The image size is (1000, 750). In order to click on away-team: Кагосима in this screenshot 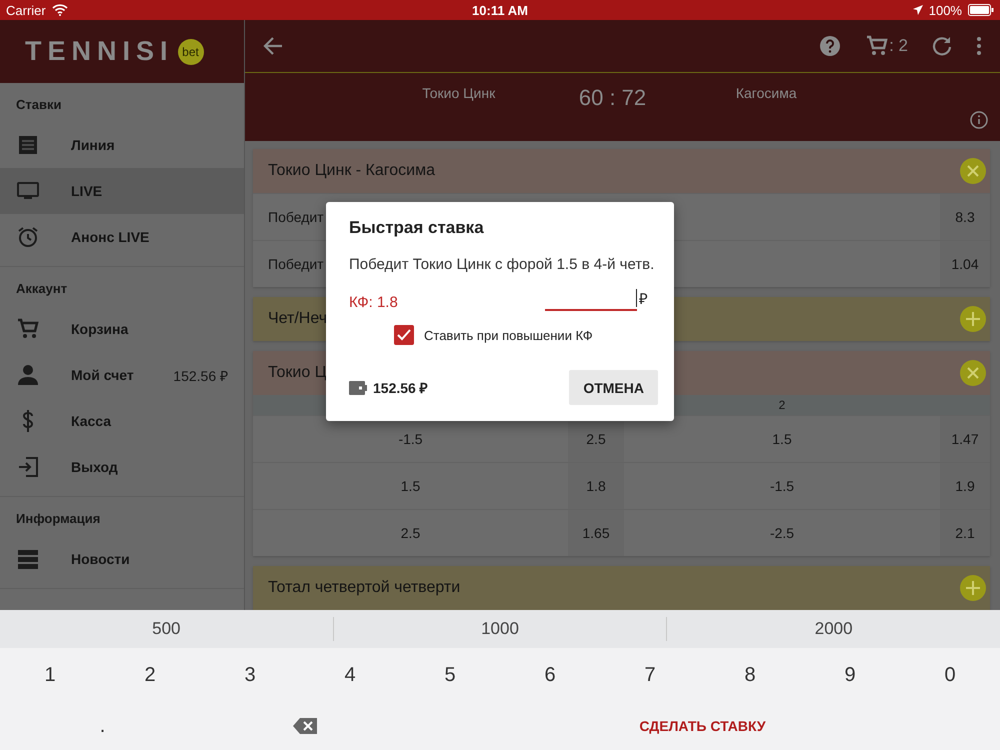, I will do `click(766, 93)`.